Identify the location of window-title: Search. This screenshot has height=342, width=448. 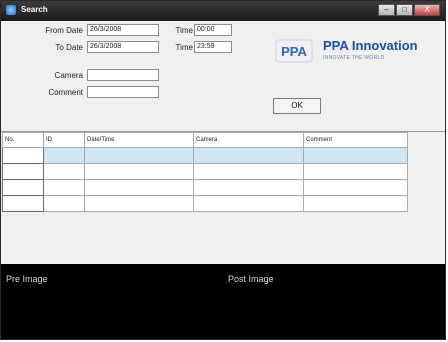
(34, 9).